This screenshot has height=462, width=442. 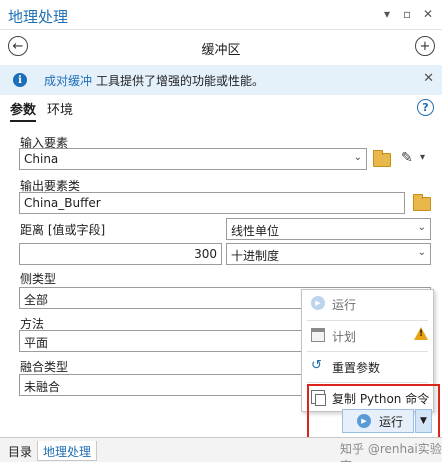 I want to click on distance-value: 300, so click(x=205, y=254).